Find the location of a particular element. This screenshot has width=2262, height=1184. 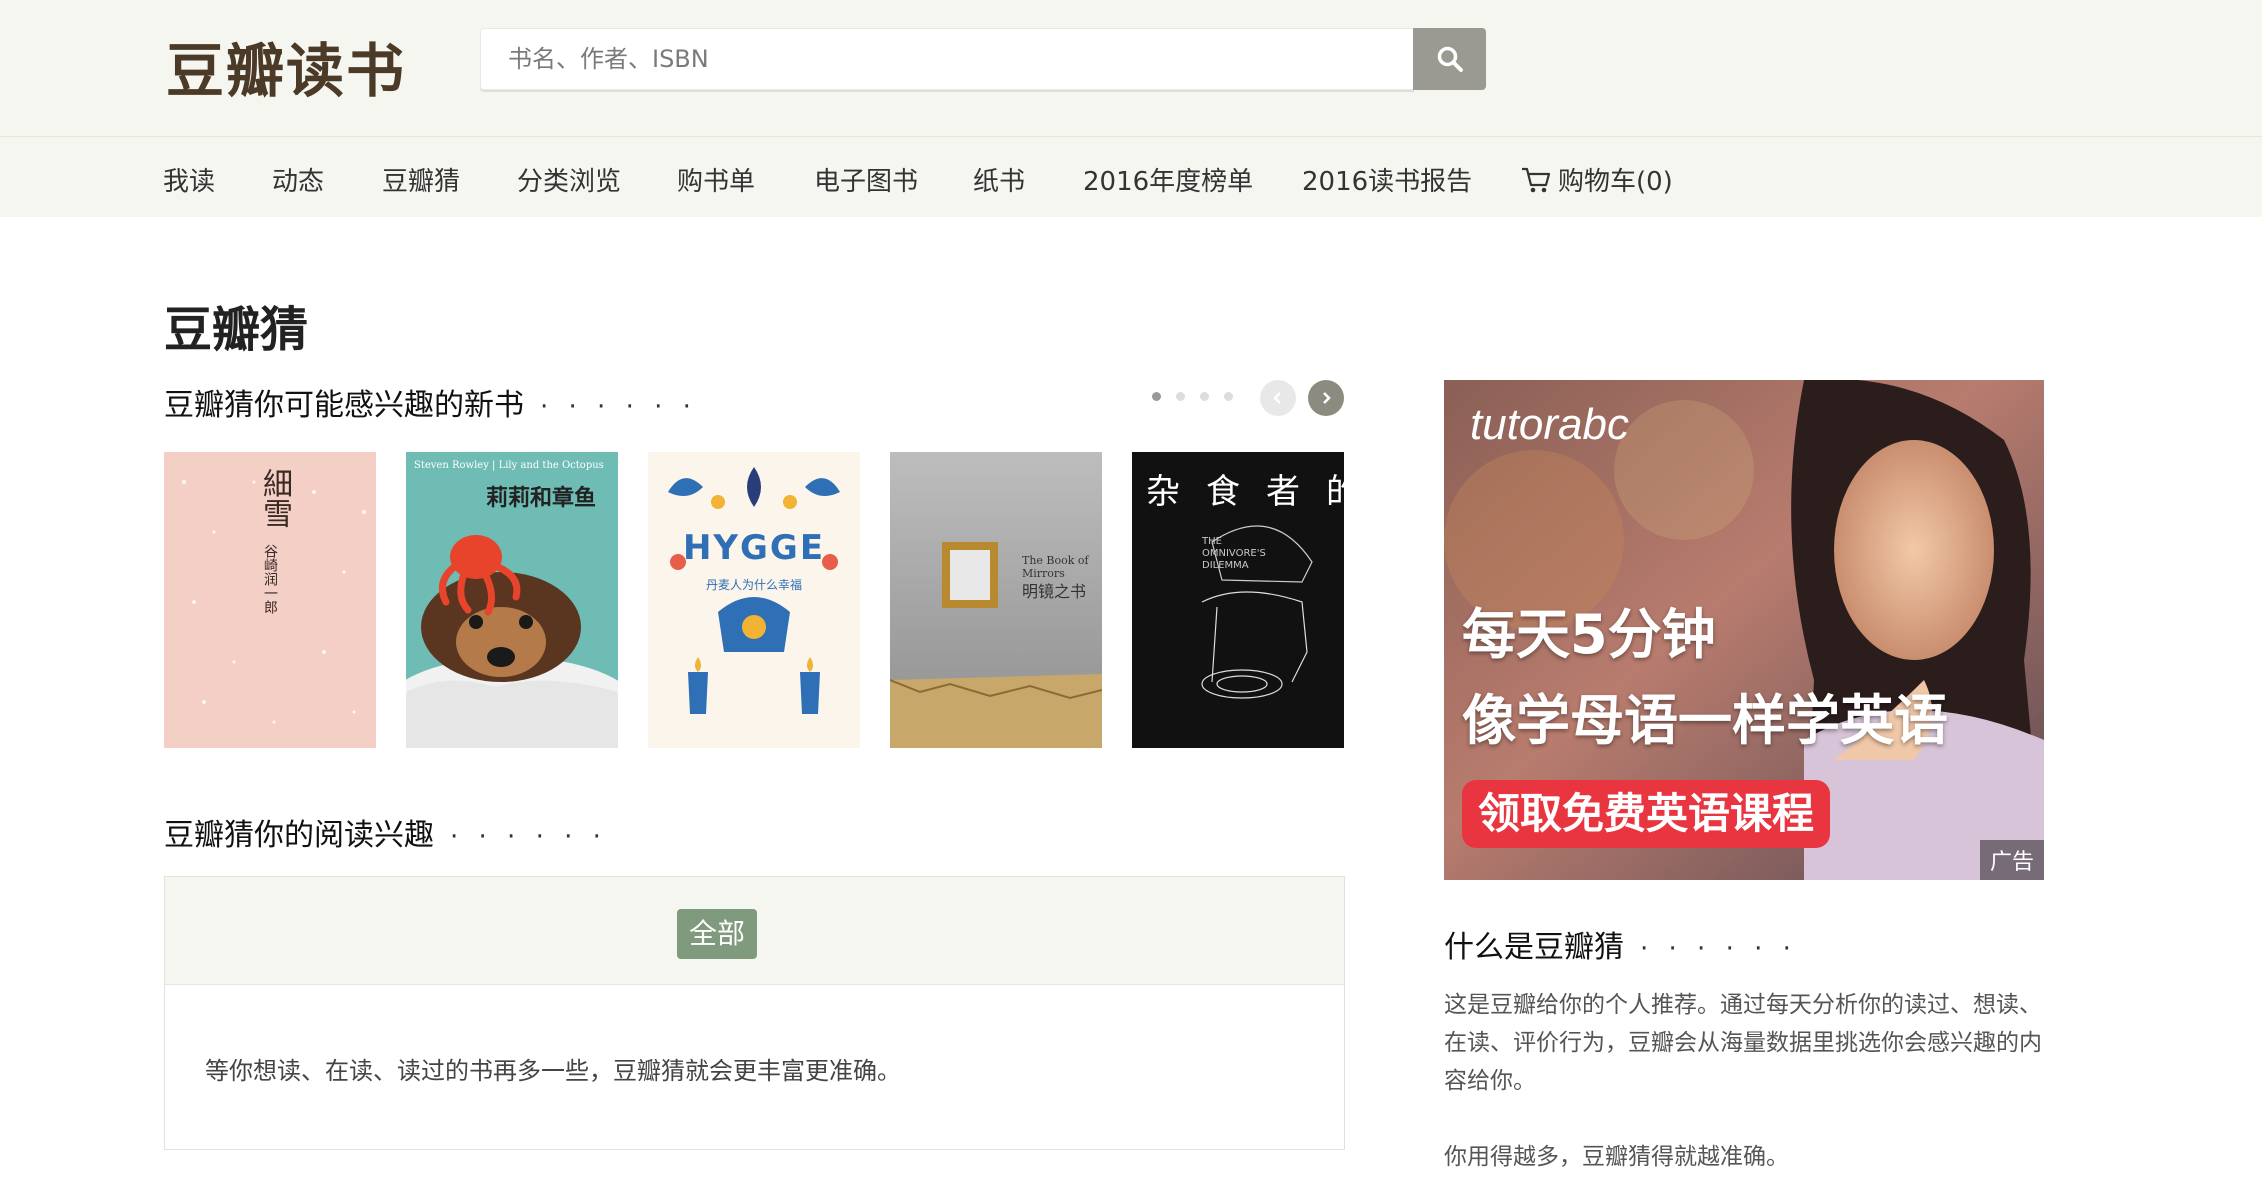

interests-title: 豆瓣猜你的阅读兴趣 is located at coordinates (299, 835).